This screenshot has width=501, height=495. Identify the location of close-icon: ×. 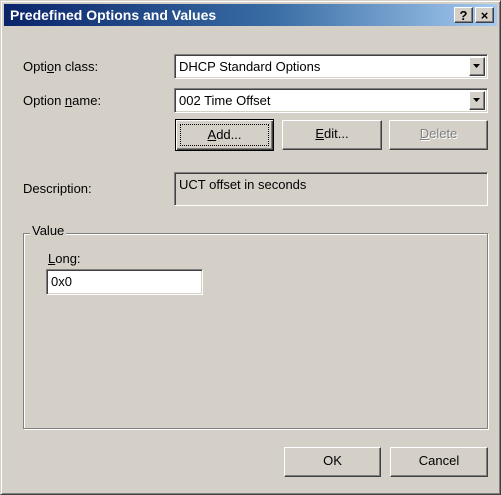
(484, 15).